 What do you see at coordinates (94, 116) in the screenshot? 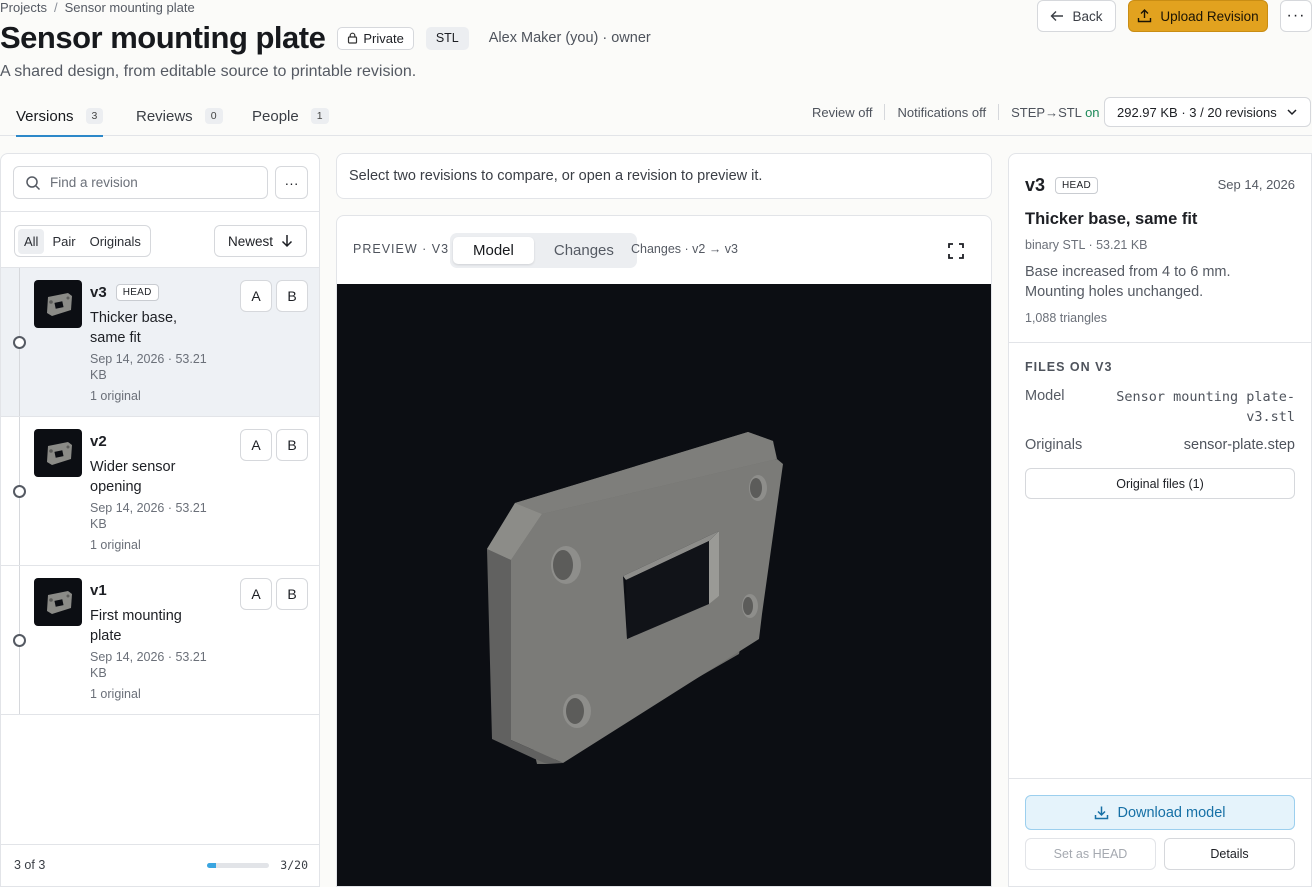
I see `tab-count: 3` at bounding box center [94, 116].